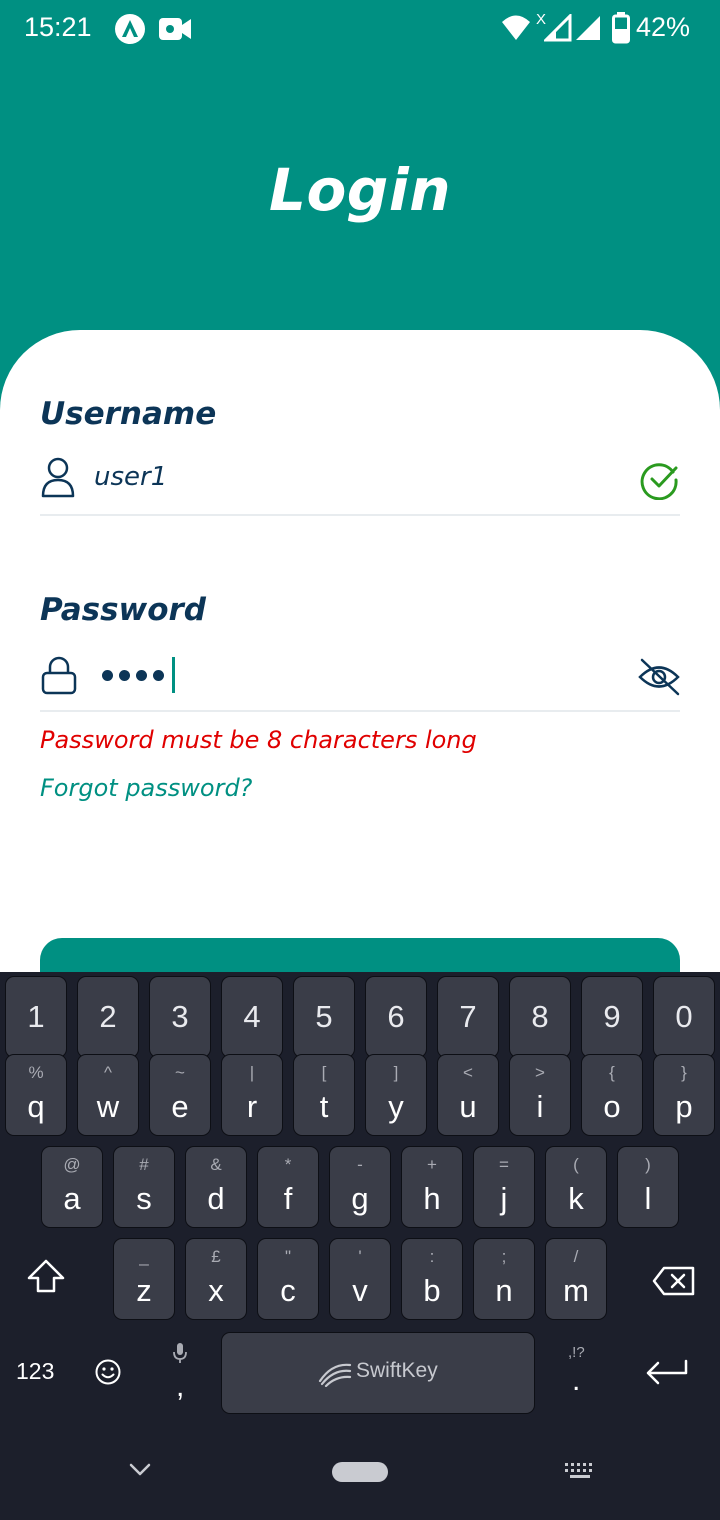 The width and height of the screenshot is (720, 1520). I want to click on key-r: | r, so click(252, 1095).